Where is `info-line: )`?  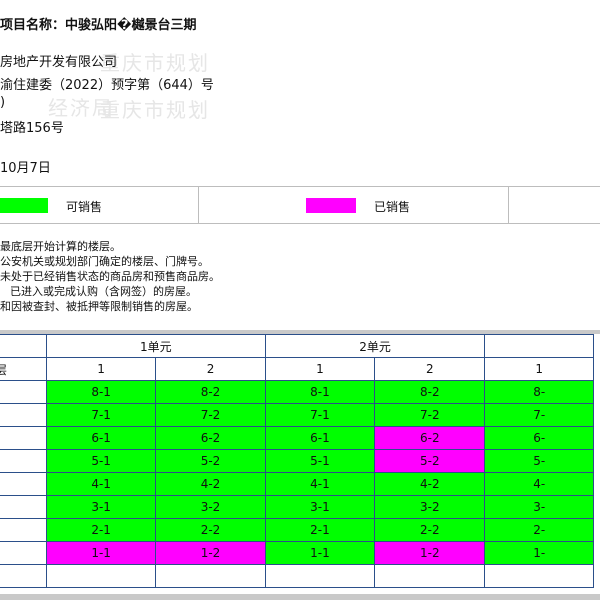
info-line: ) is located at coordinates (3, 102).